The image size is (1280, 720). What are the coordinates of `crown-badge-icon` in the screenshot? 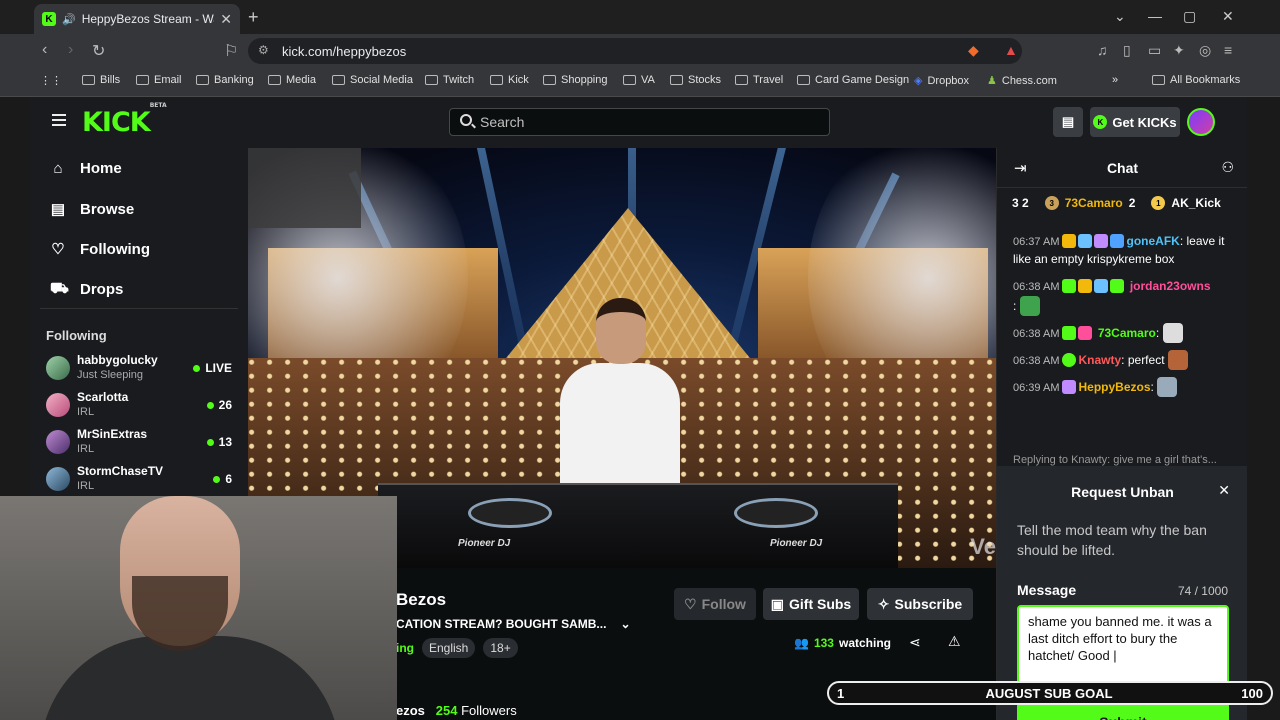 It's located at (1085, 286).